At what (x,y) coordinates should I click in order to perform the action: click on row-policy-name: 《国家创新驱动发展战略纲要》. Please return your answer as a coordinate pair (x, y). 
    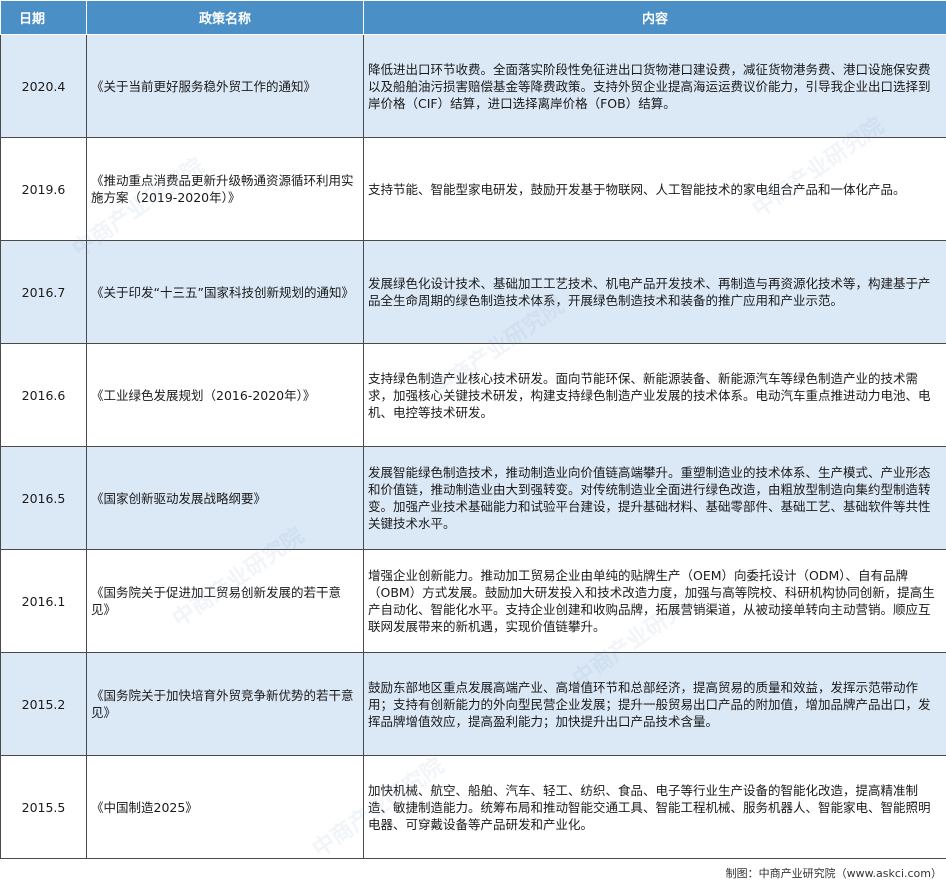
    Looking at the image, I should click on (225, 498).